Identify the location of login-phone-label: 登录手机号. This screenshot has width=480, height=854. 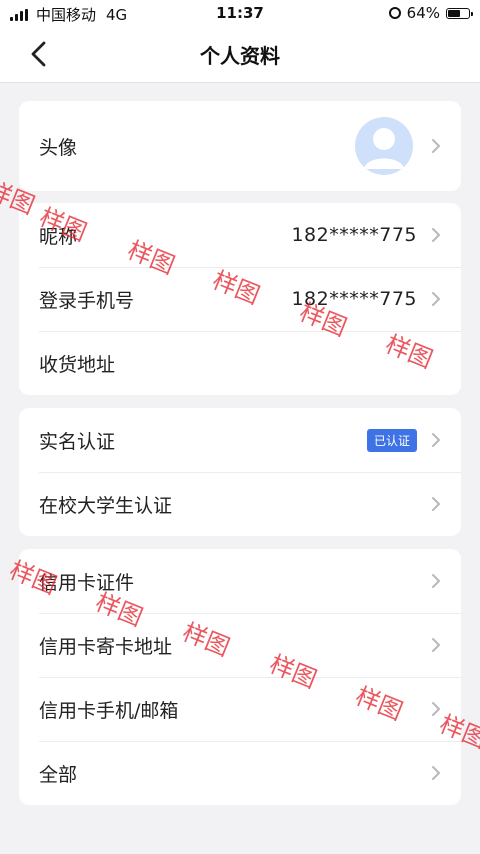
(87, 300).